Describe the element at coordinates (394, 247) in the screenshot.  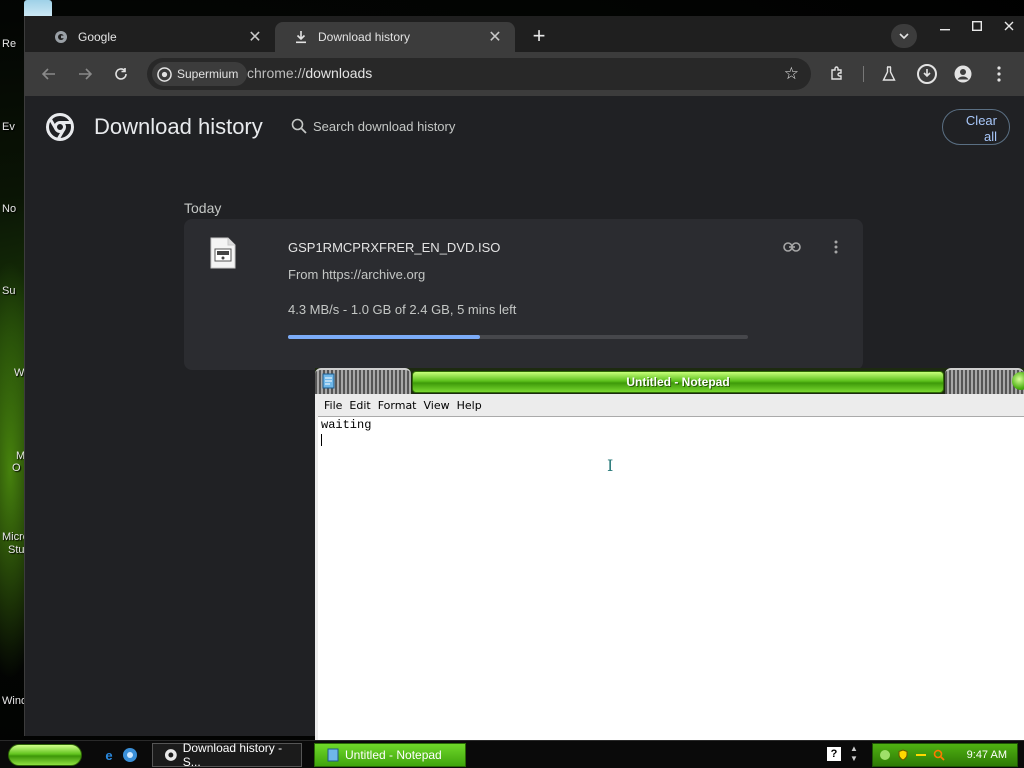
I see `file-name: GSP1RMCPRXFRER_EN_DVD.ISO` at that location.